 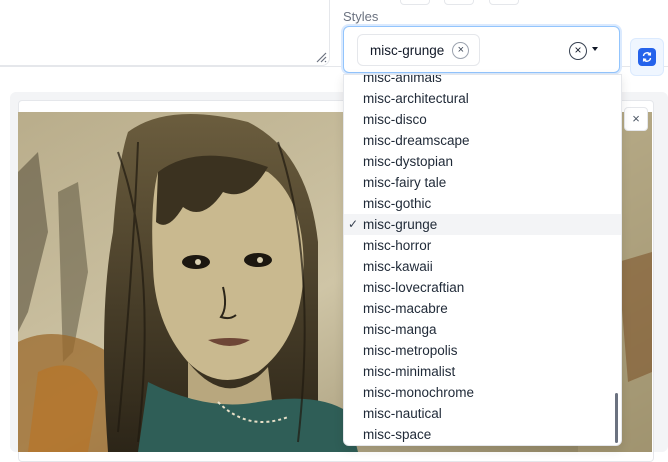 I want to click on dropdown-option-label: misc-manga, so click(x=400, y=329).